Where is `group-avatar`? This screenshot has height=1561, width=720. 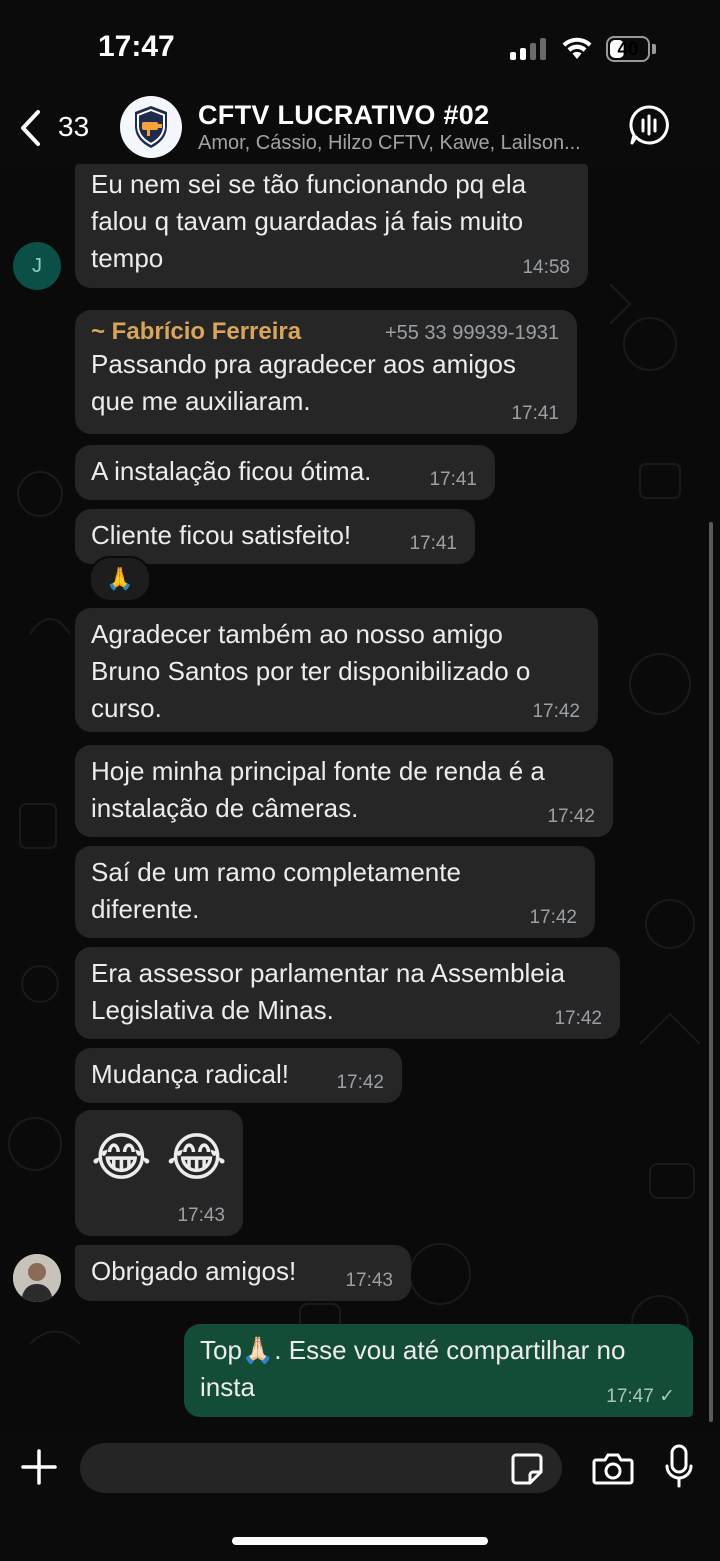
group-avatar is located at coordinates (151, 127).